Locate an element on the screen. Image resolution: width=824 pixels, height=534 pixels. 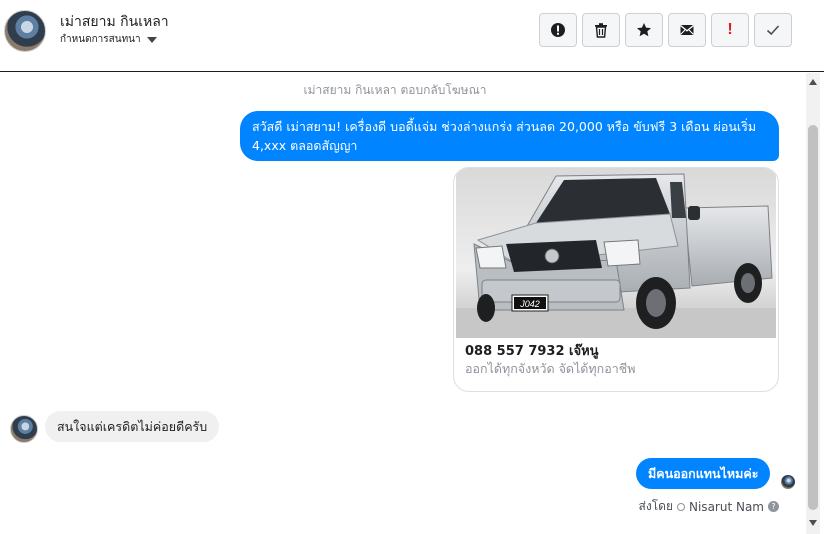
done-button is located at coordinates (773, 30).